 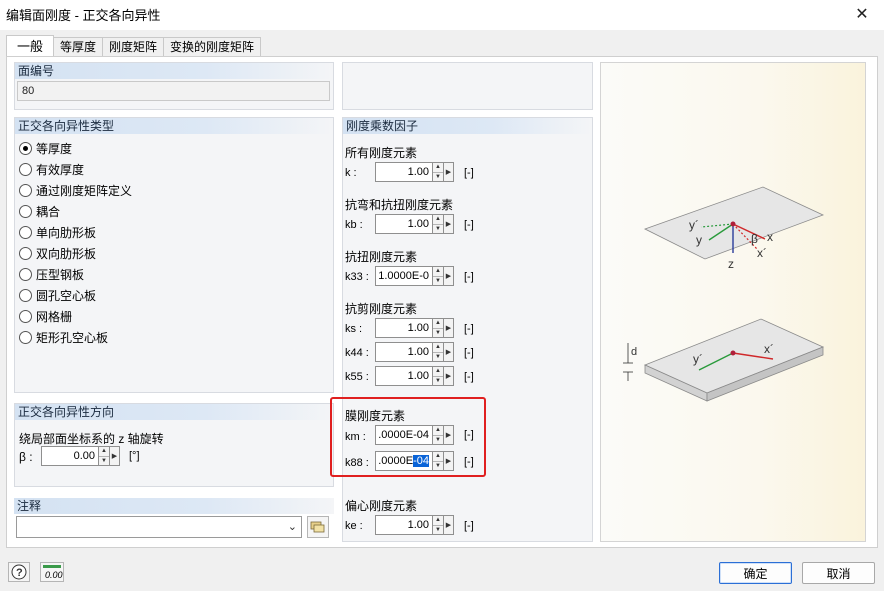 I want to click on k-spinner: 1.00 ▲ ▼ ▶, so click(x=414, y=172).